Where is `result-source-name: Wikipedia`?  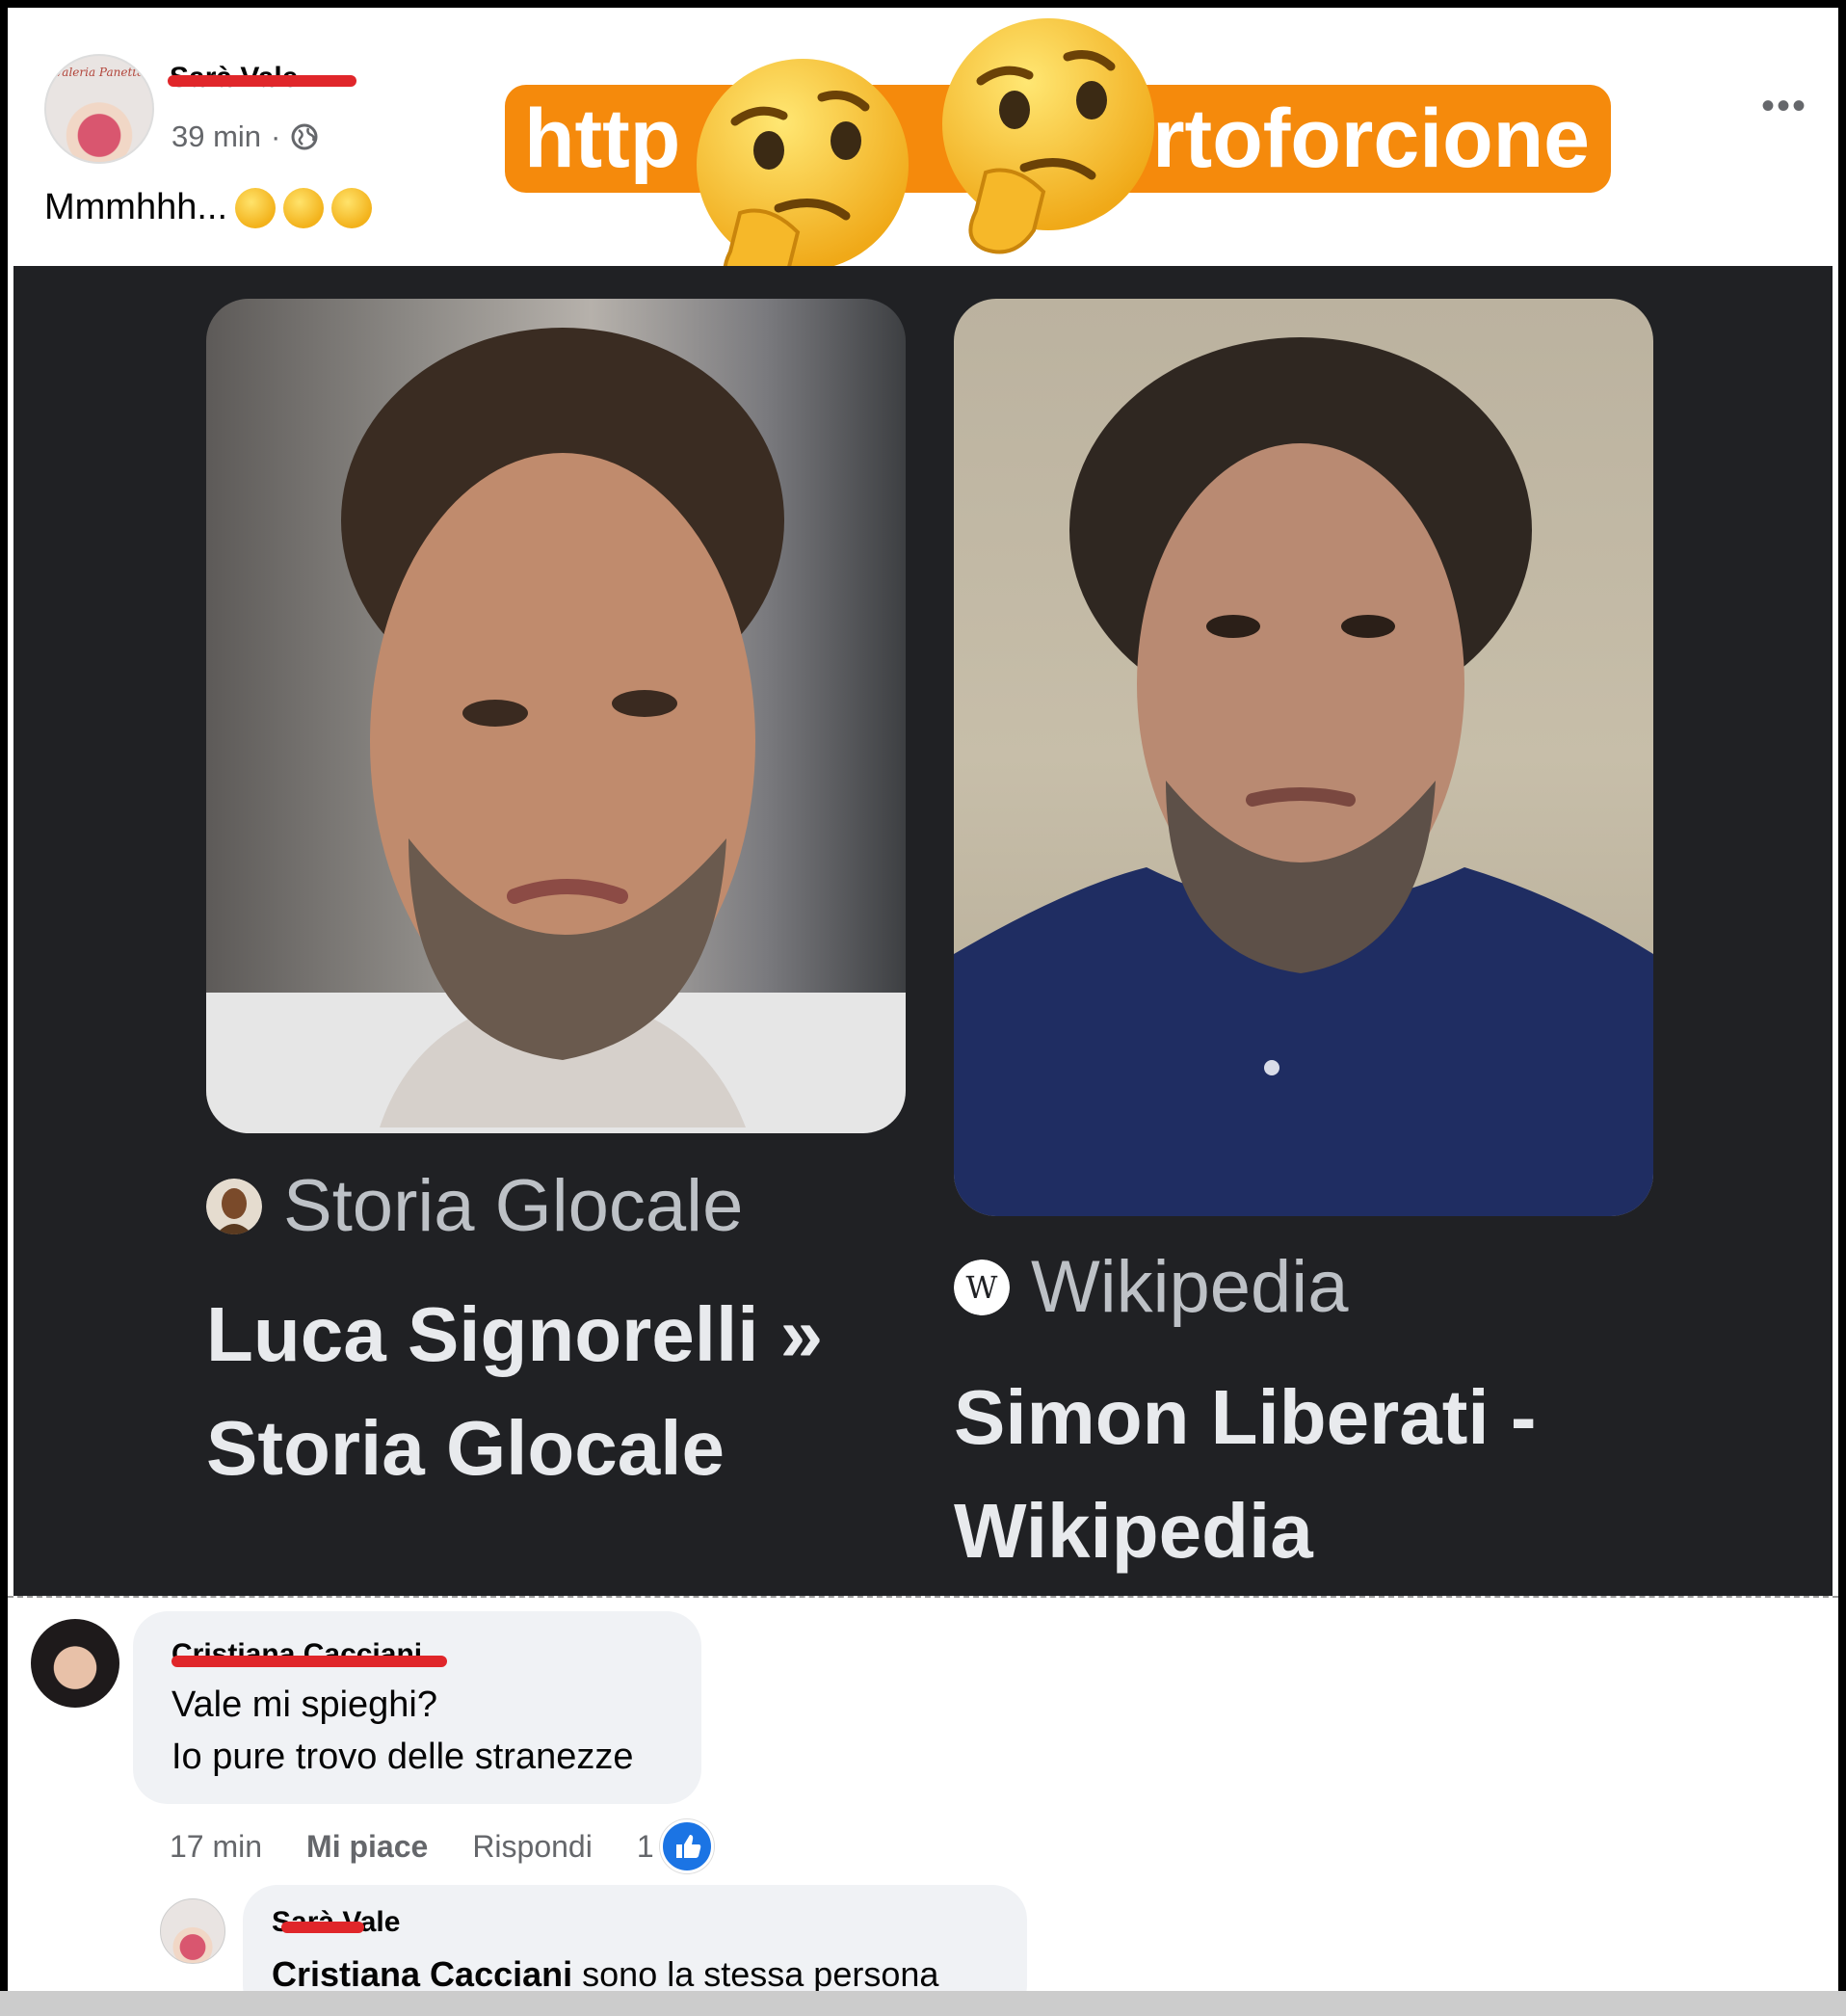
result-source-name: Wikipedia is located at coordinates (1190, 1287).